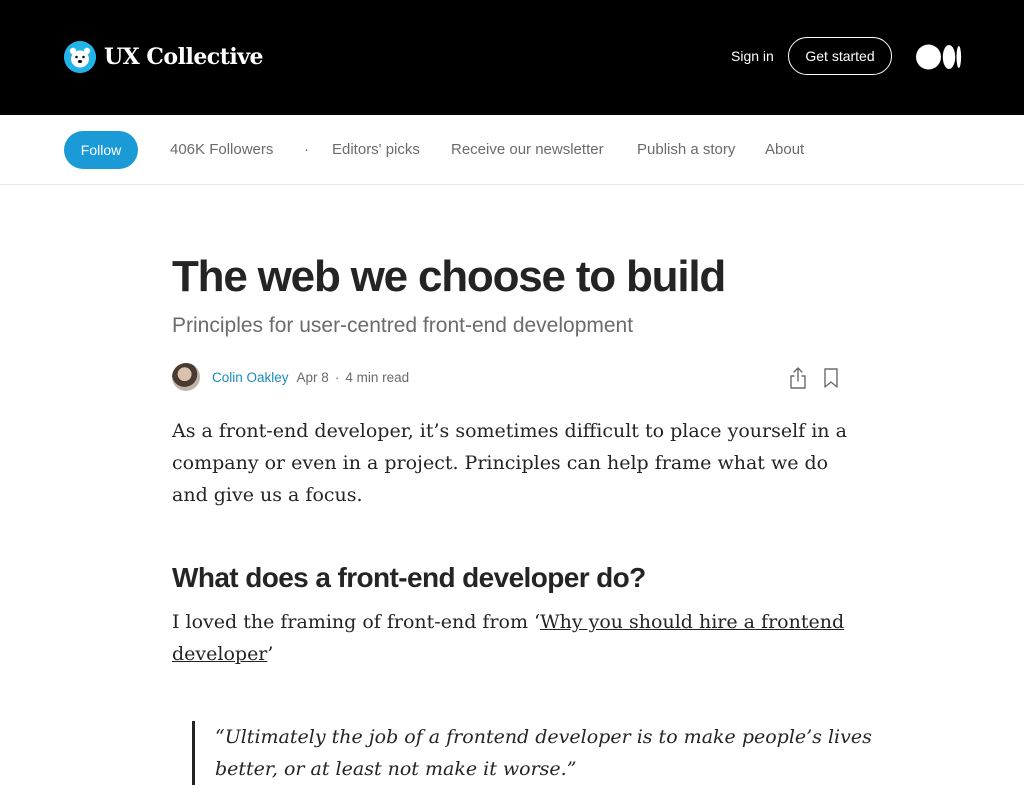 The height and width of the screenshot is (785, 1024). I want to click on nav-item-about: About, so click(784, 149).